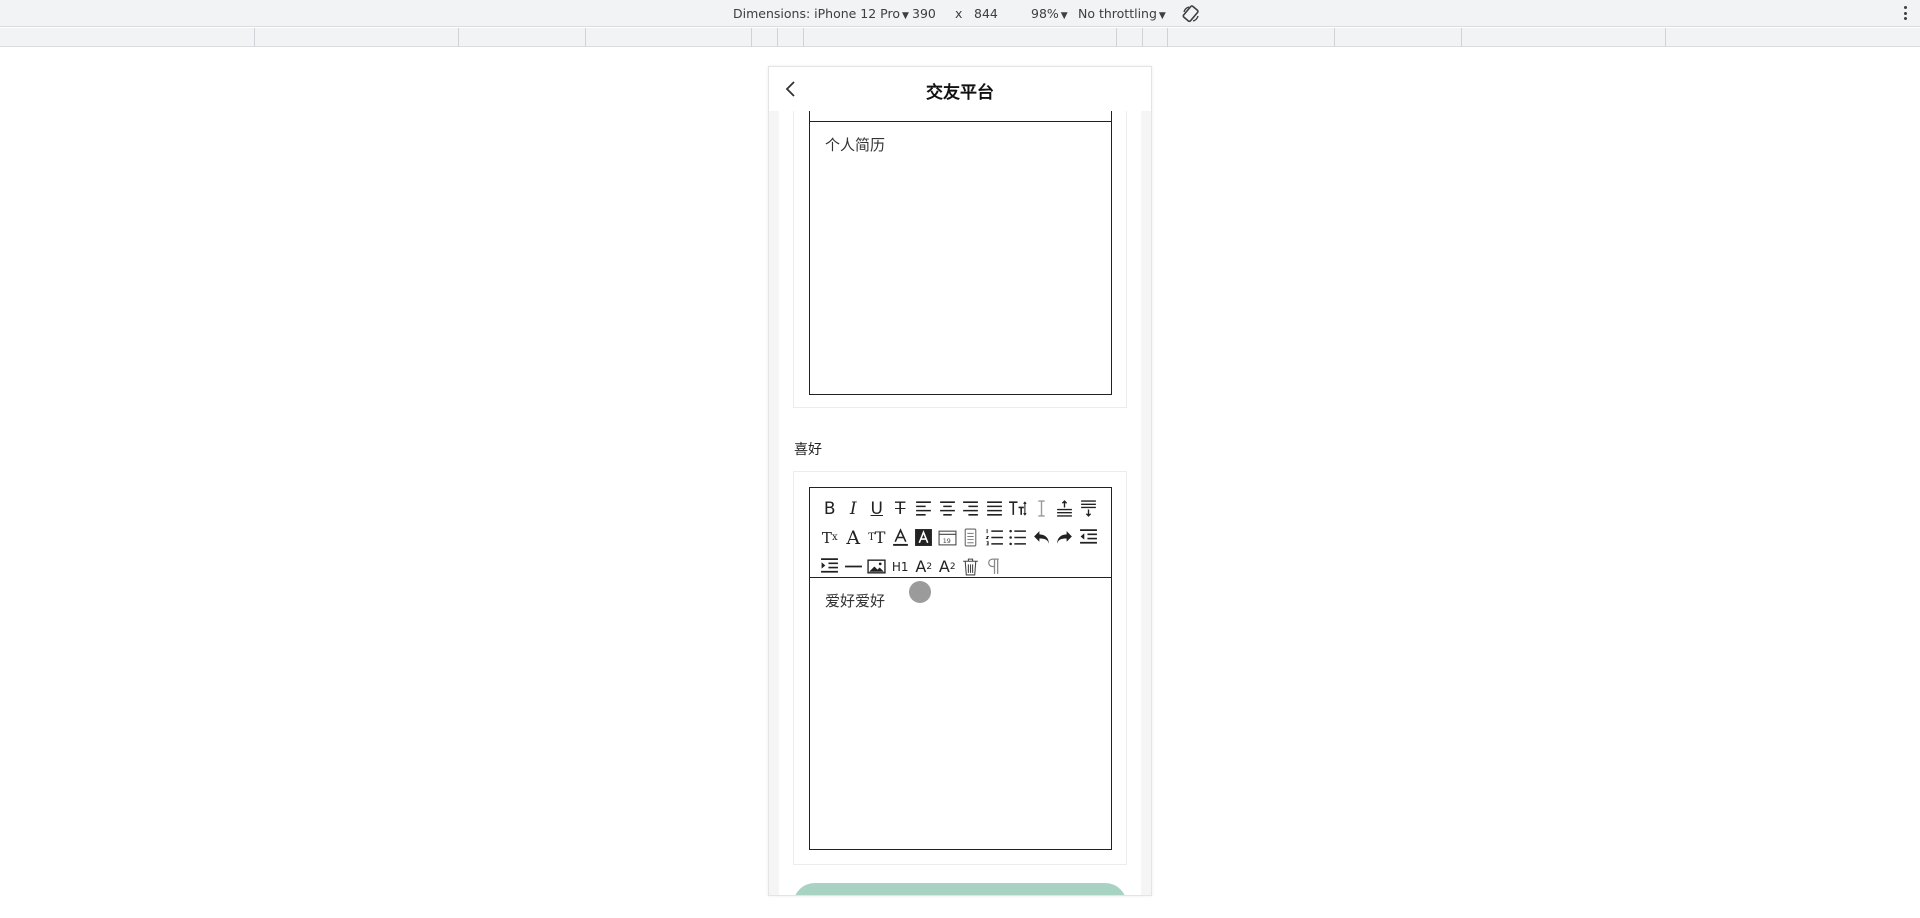 The height and width of the screenshot is (918, 1920). Describe the element at coordinates (960, 889) in the screenshot. I see `submit-button` at that location.